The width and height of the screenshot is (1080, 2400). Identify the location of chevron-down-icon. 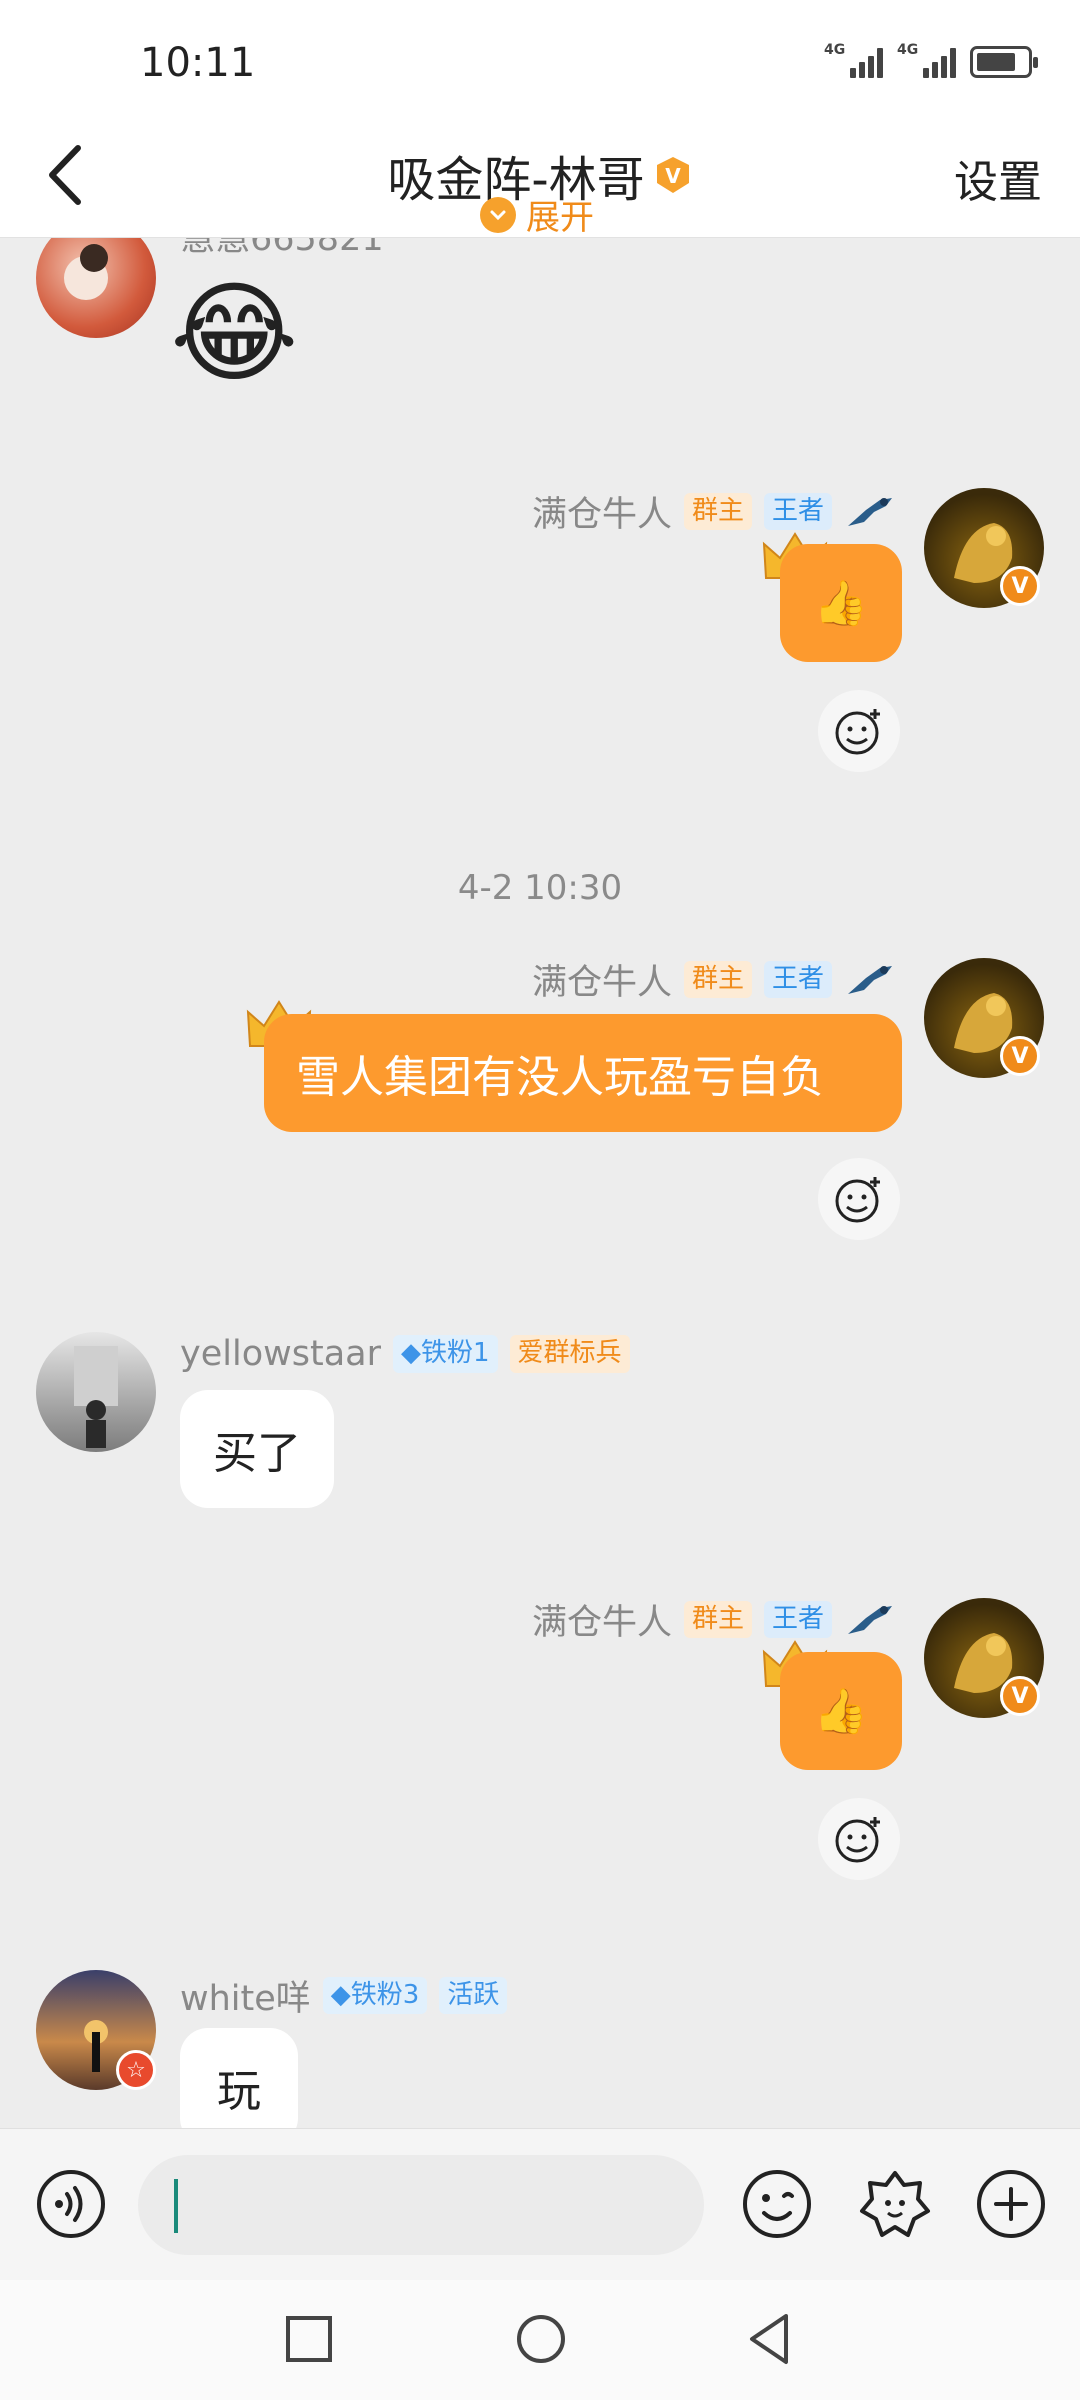
(498, 214).